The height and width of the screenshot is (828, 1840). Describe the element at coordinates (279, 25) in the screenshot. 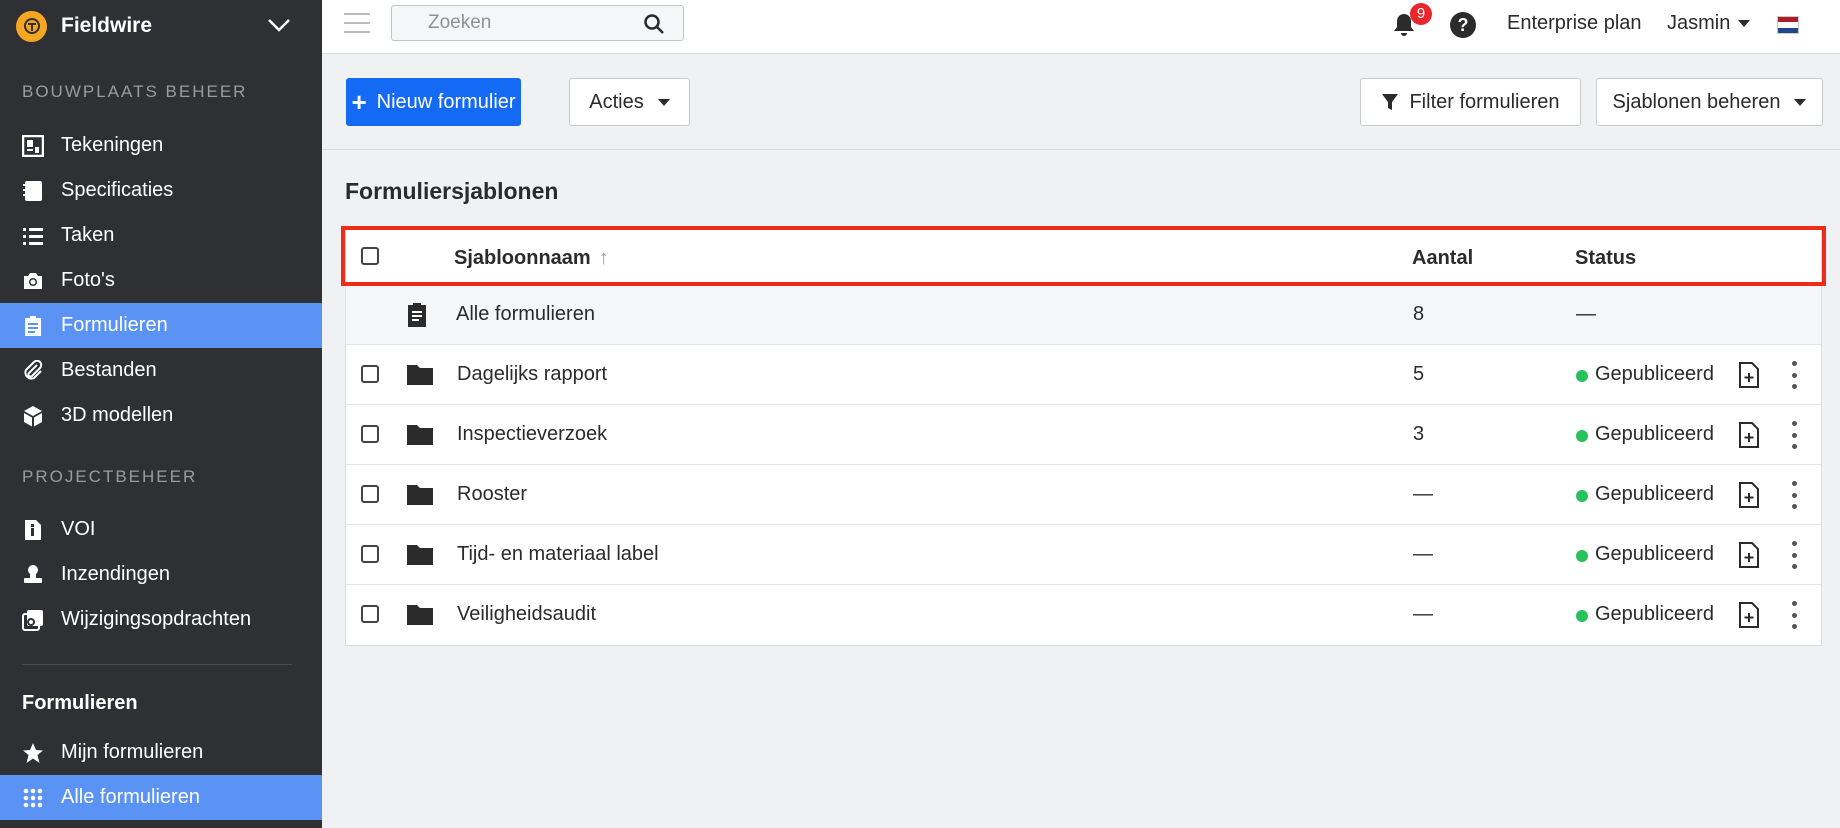

I see `chevron-down-icon` at that location.